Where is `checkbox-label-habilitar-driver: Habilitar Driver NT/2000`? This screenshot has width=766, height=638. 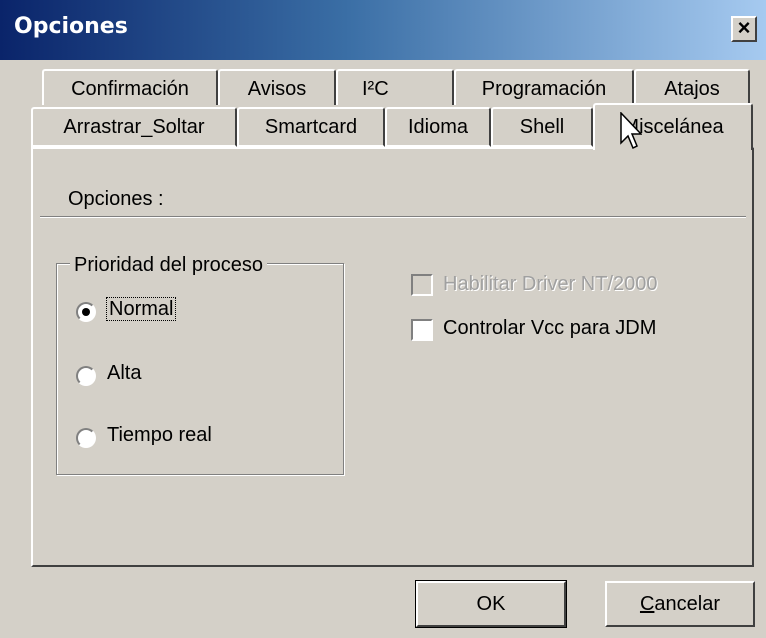 checkbox-label-habilitar-driver: Habilitar Driver NT/2000 is located at coordinates (550, 284).